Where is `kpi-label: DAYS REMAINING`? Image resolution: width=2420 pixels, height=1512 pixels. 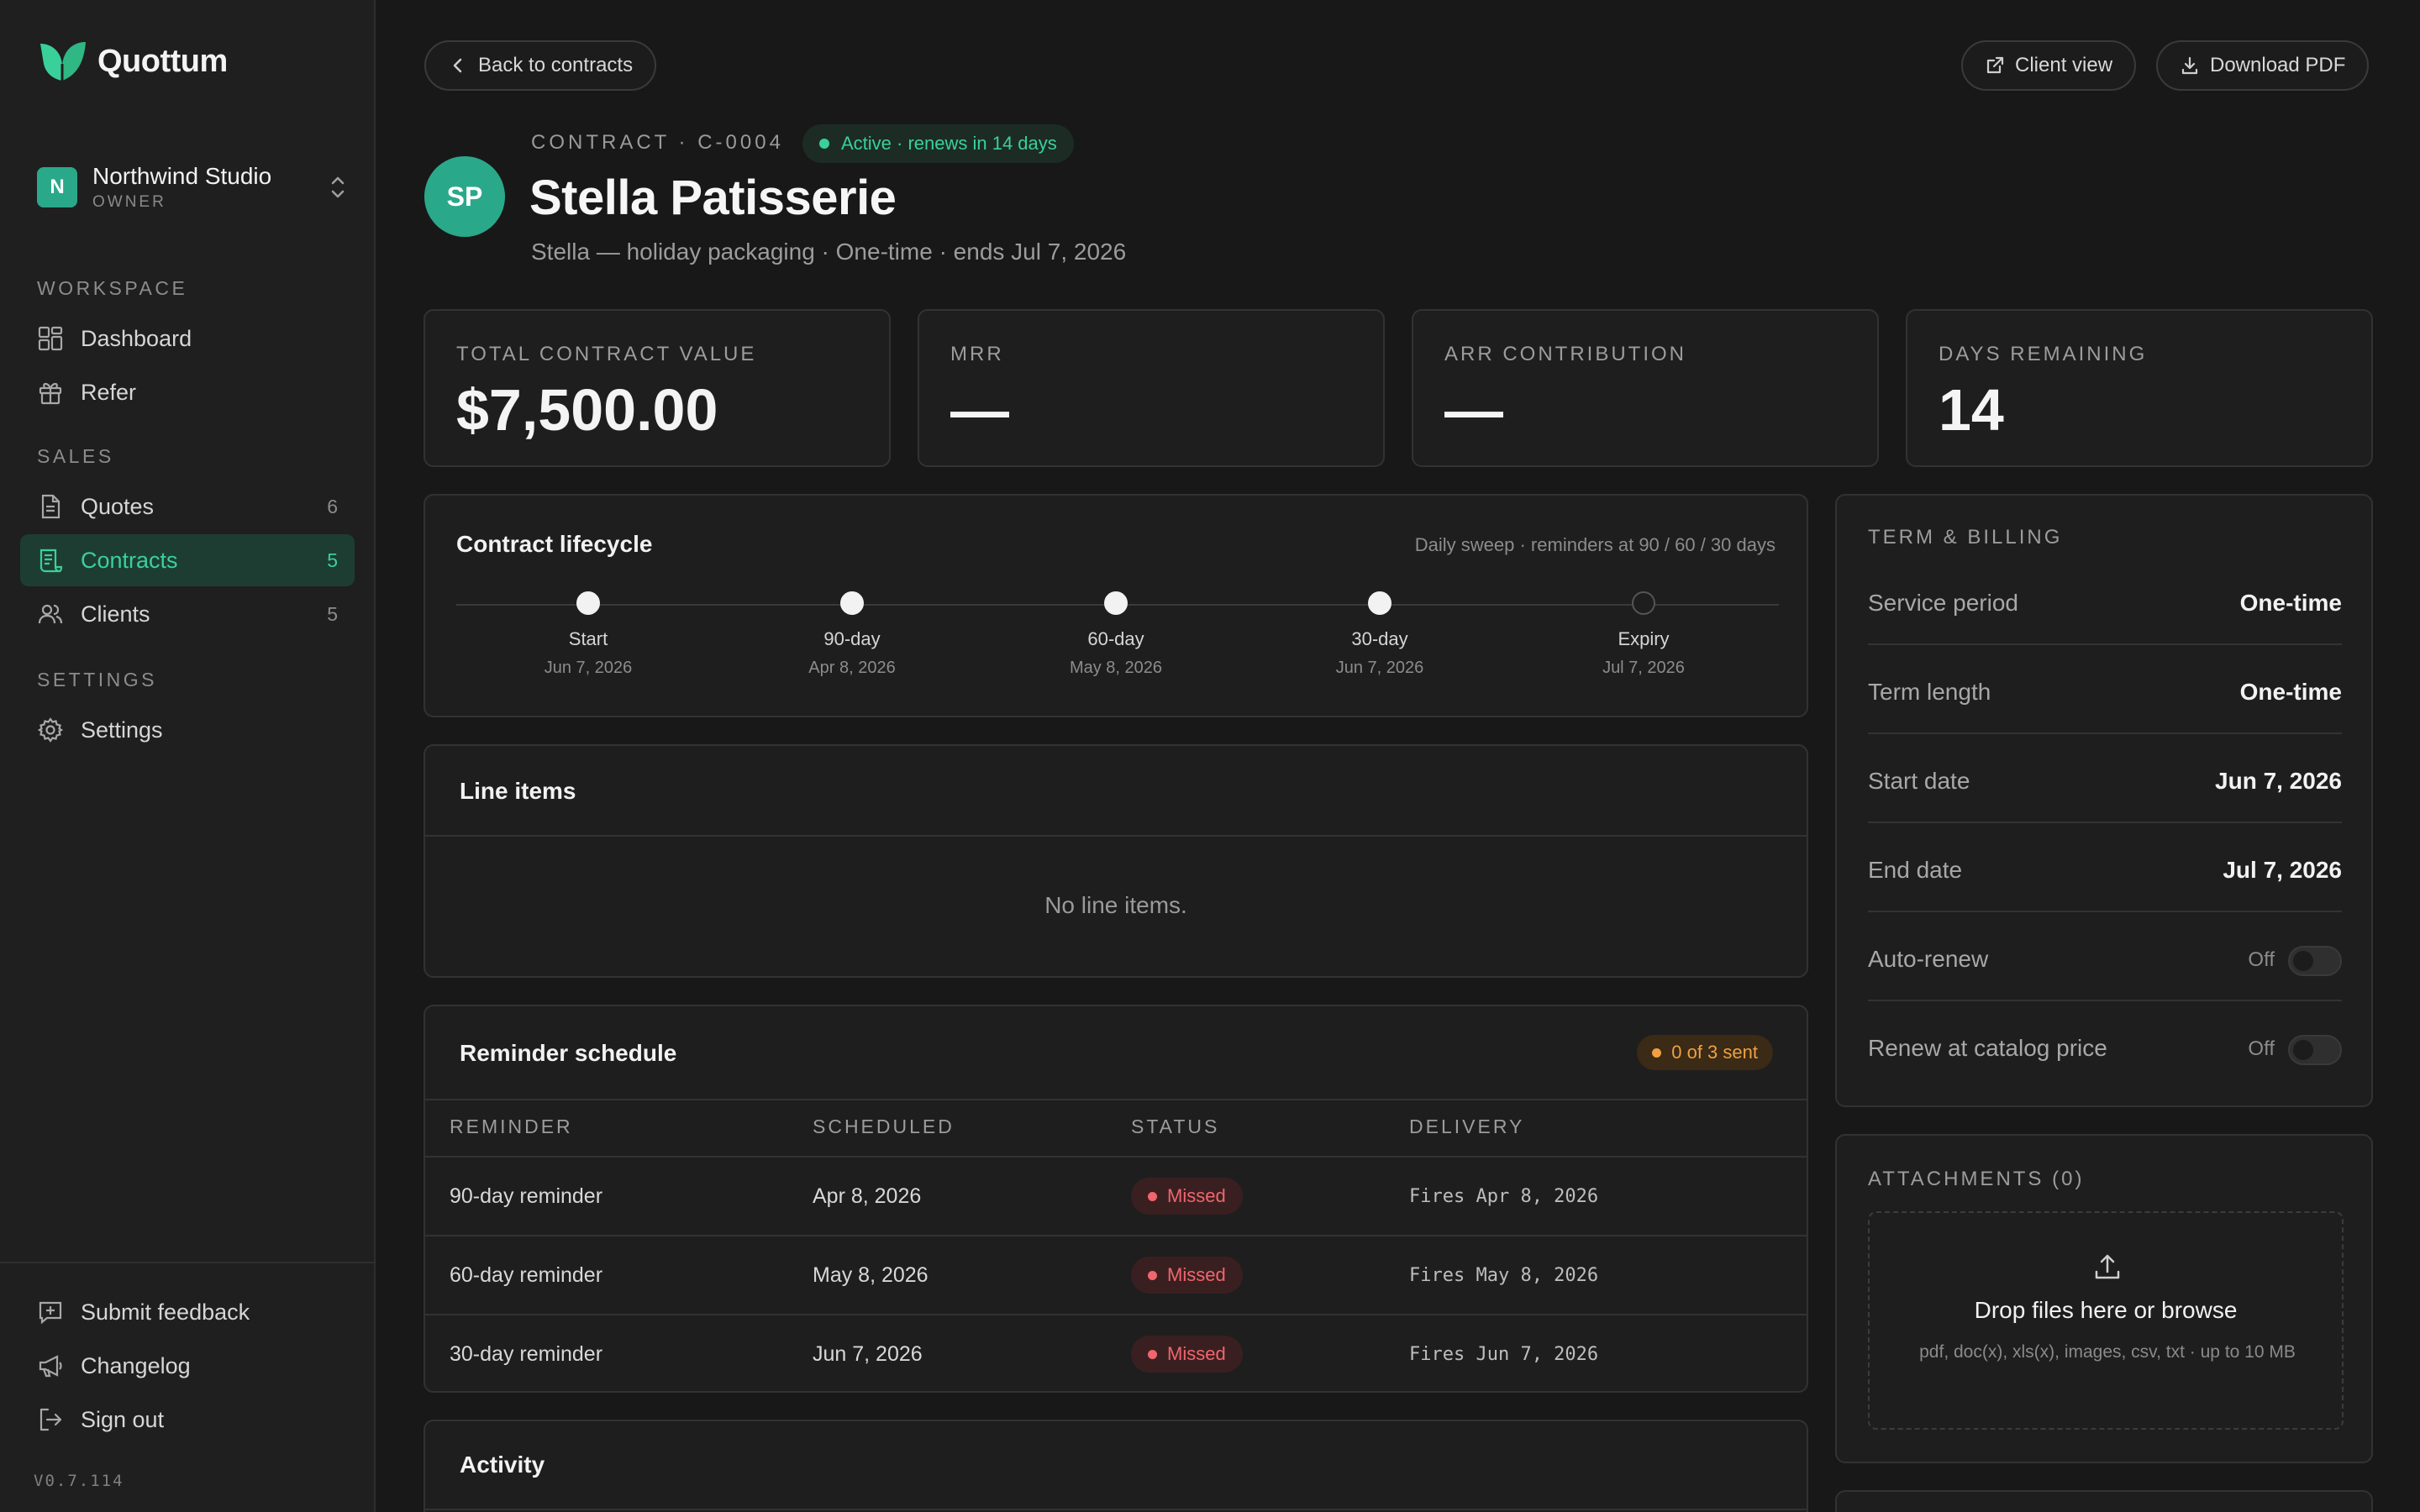 kpi-label: DAYS REMAINING is located at coordinates (2044, 354).